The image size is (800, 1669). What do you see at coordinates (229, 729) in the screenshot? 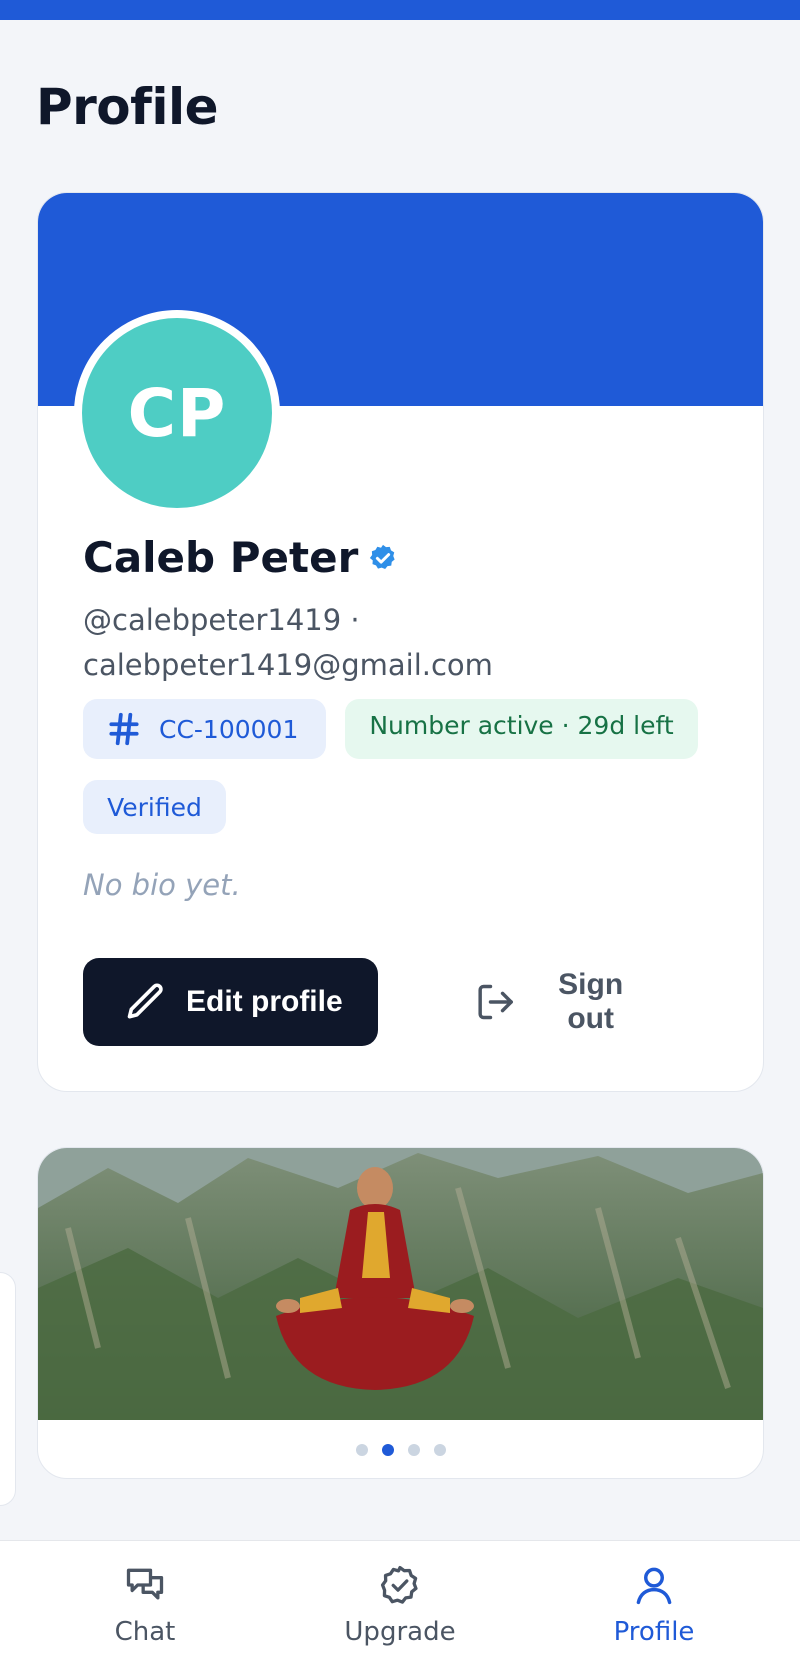
I see `user-id-label: CC-100001` at bounding box center [229, 729].